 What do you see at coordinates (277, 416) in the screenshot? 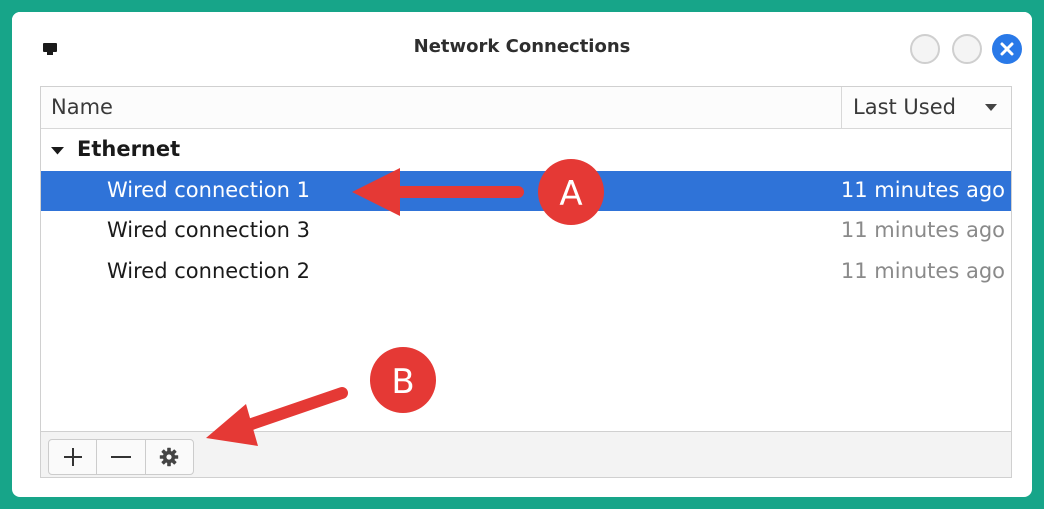
I see `annotation-arrow-b` at bounding box center [277, 416].